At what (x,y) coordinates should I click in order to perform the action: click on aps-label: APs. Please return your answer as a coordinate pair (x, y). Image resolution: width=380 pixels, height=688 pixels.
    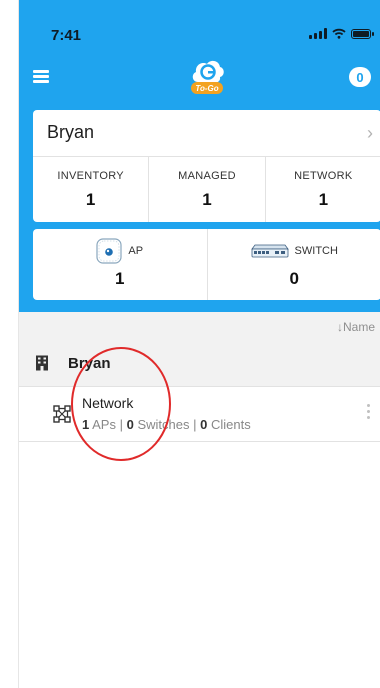
    Looking at the image, I should click on (104, 424).